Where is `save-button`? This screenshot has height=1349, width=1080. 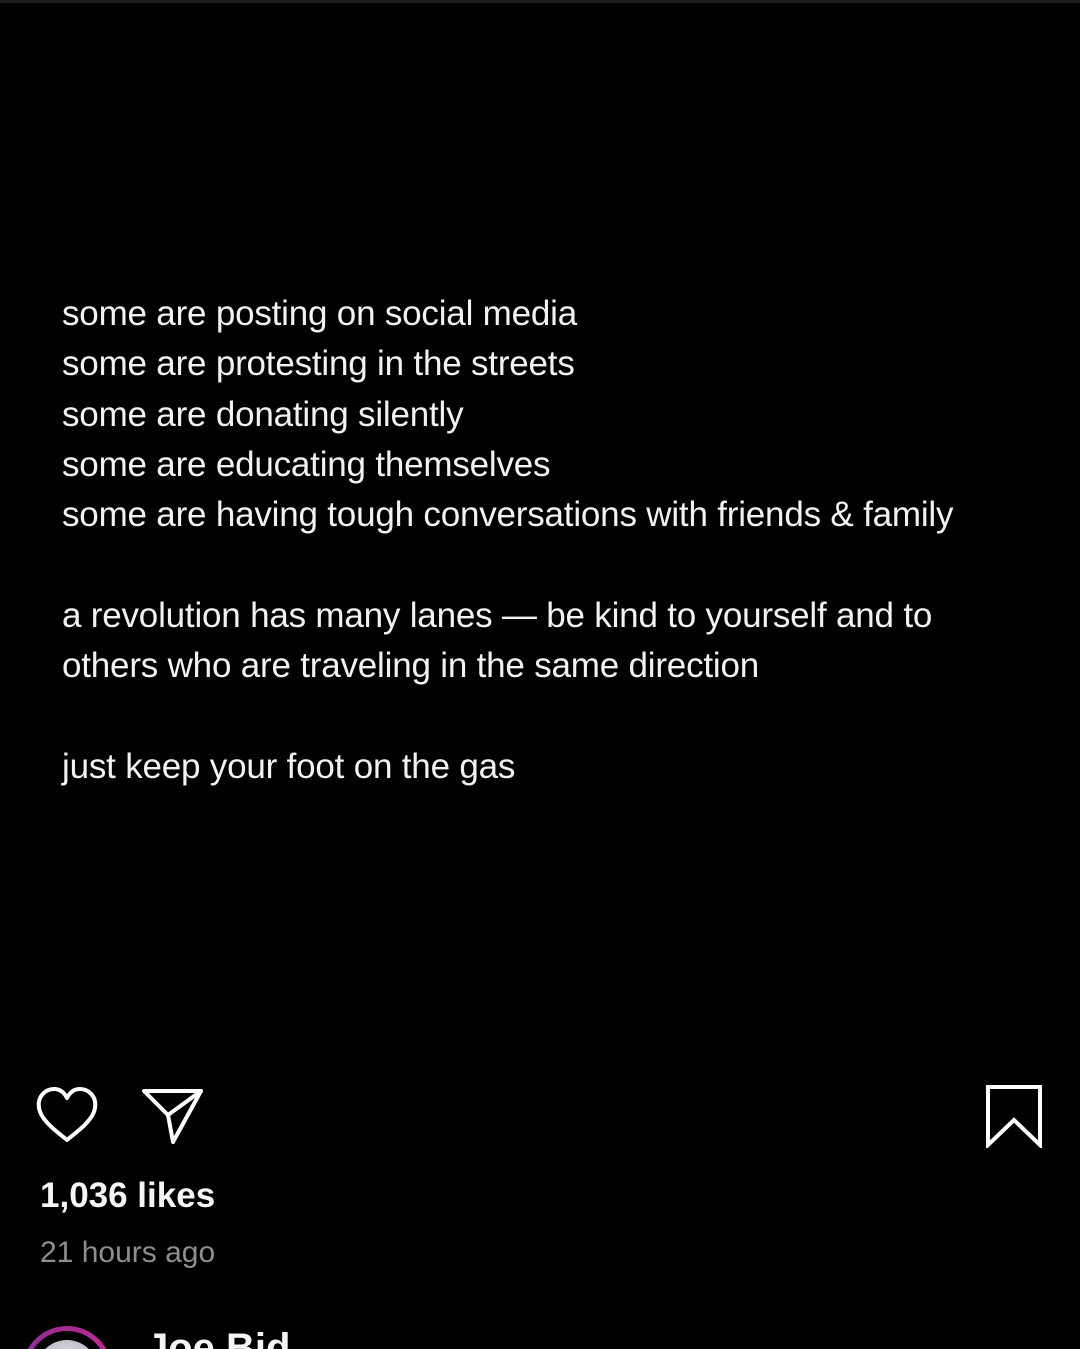 save-button is located at coordinates (1014, 1117).